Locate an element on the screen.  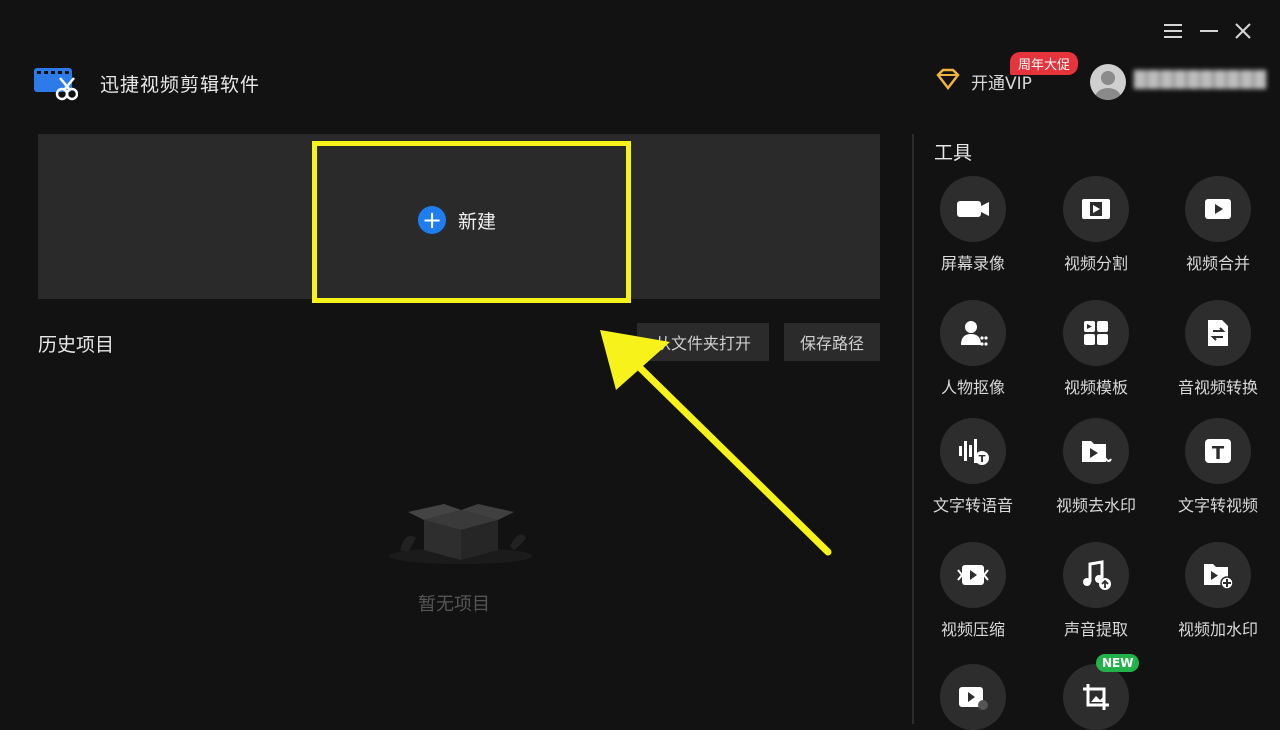
new-project-button: + 新建 is located at coordinates (457, 220).